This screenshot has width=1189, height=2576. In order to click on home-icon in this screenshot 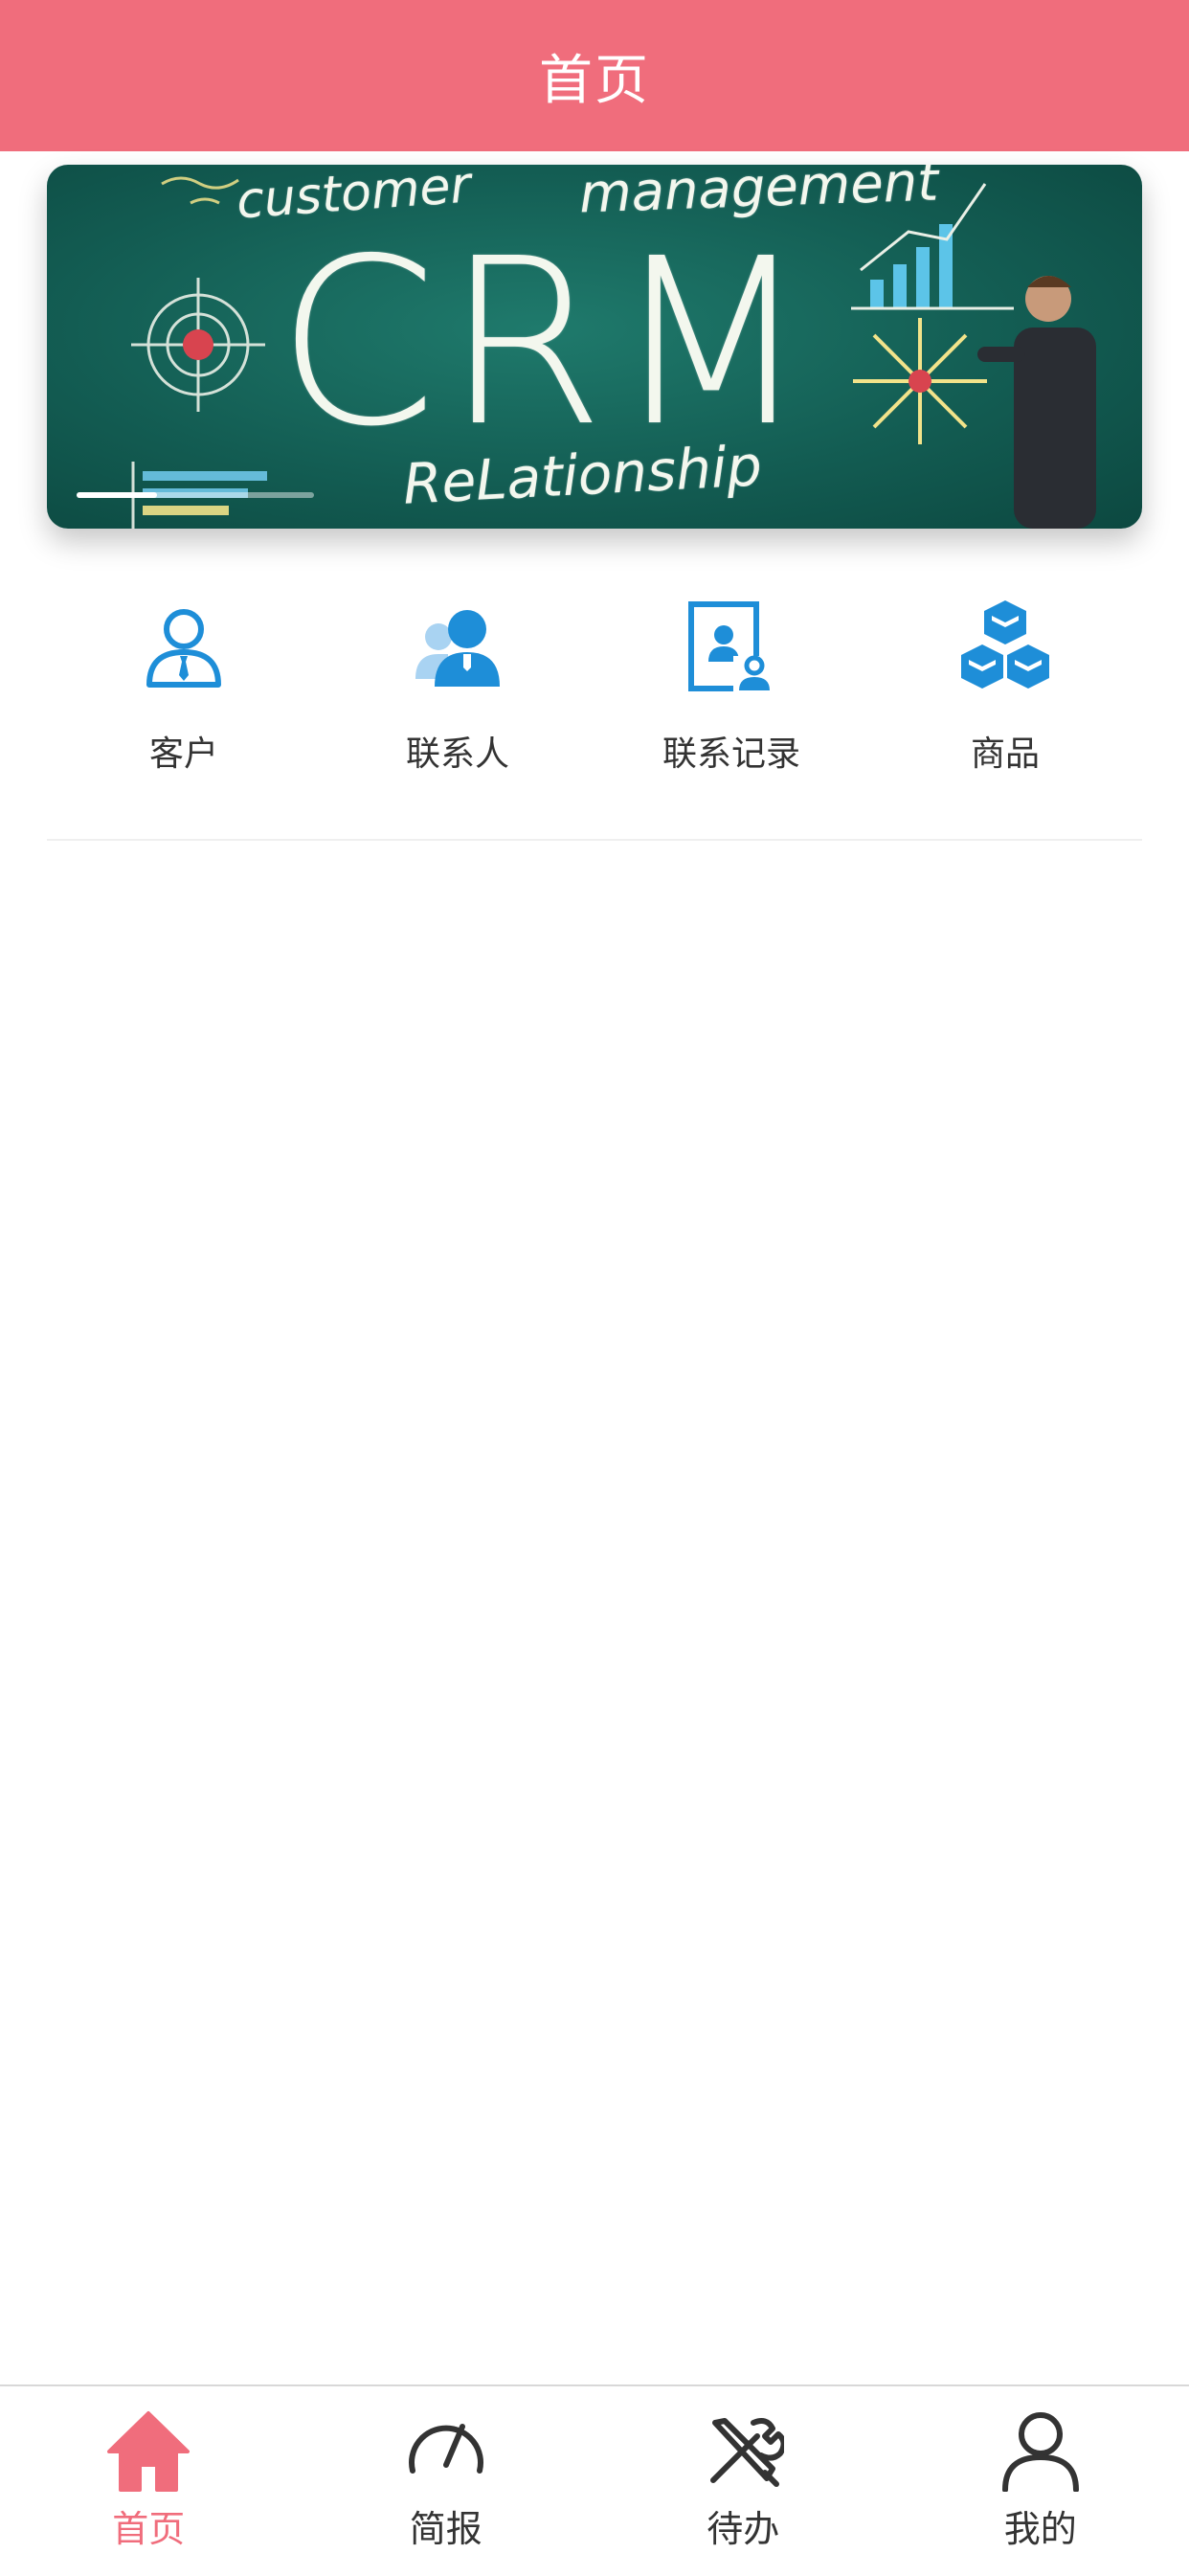, I will do `click(148, 2450)`.